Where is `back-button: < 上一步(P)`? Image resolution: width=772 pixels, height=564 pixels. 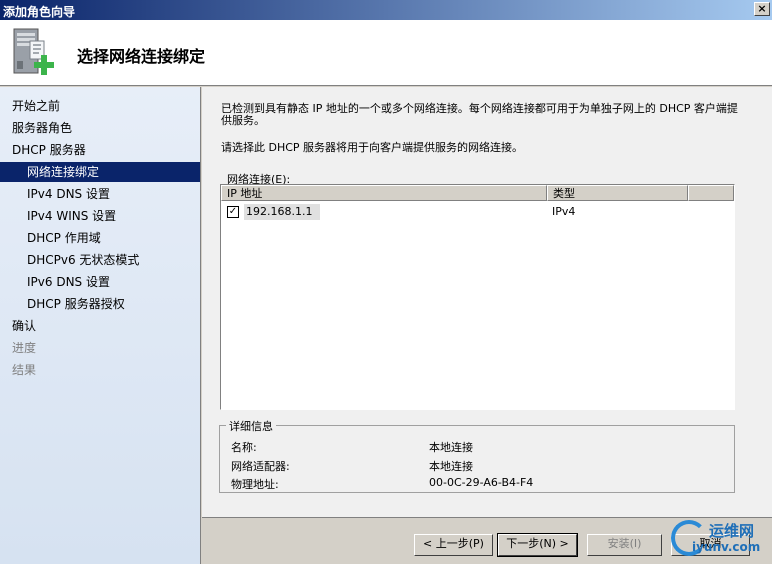
back-button: < 上一步(P) is located at coordinates (453, 545).